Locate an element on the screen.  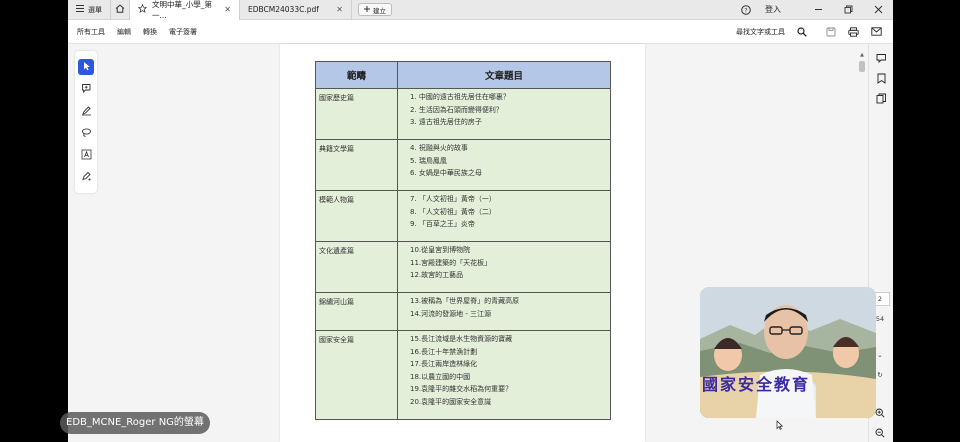
webcam-background-image is located at coordinates (788, 352).